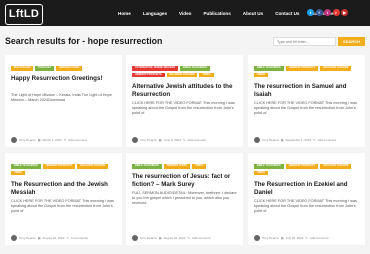 The height and width of the screenshot is (254, 370). I want to click on post-date: June 9, 2023, so click(172, 140).